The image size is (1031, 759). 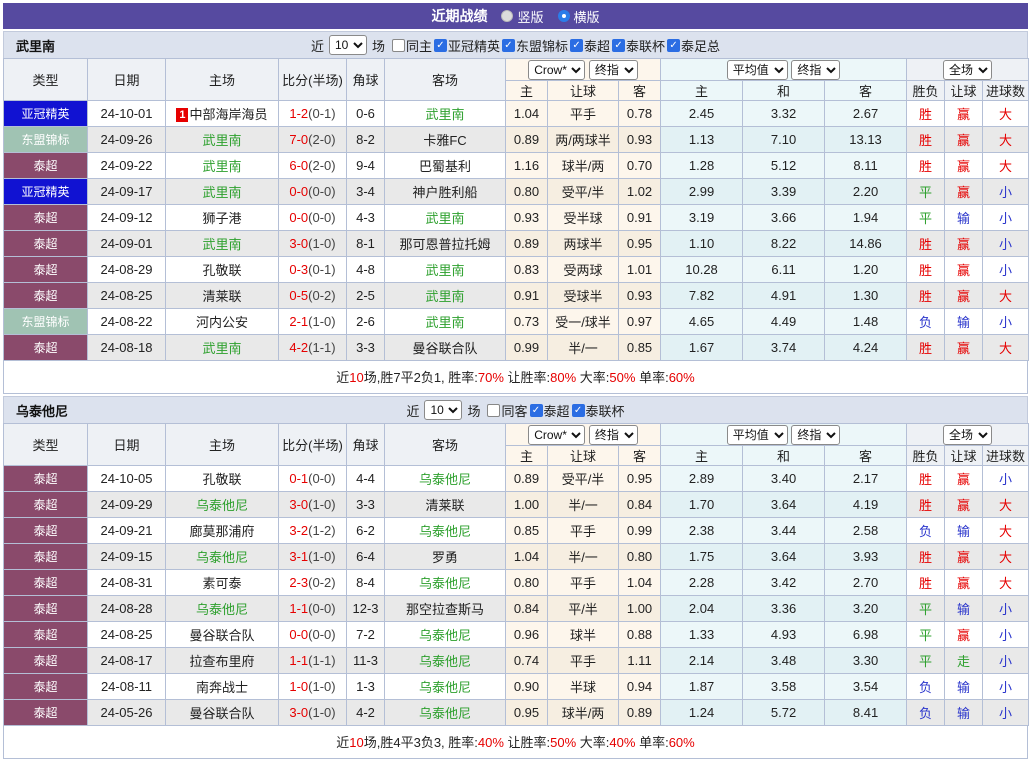 What do you see at coordinates (445, 165) in the screenshot?
I see `away-team: 巴蜀基利` at bounding box center [445, 165].